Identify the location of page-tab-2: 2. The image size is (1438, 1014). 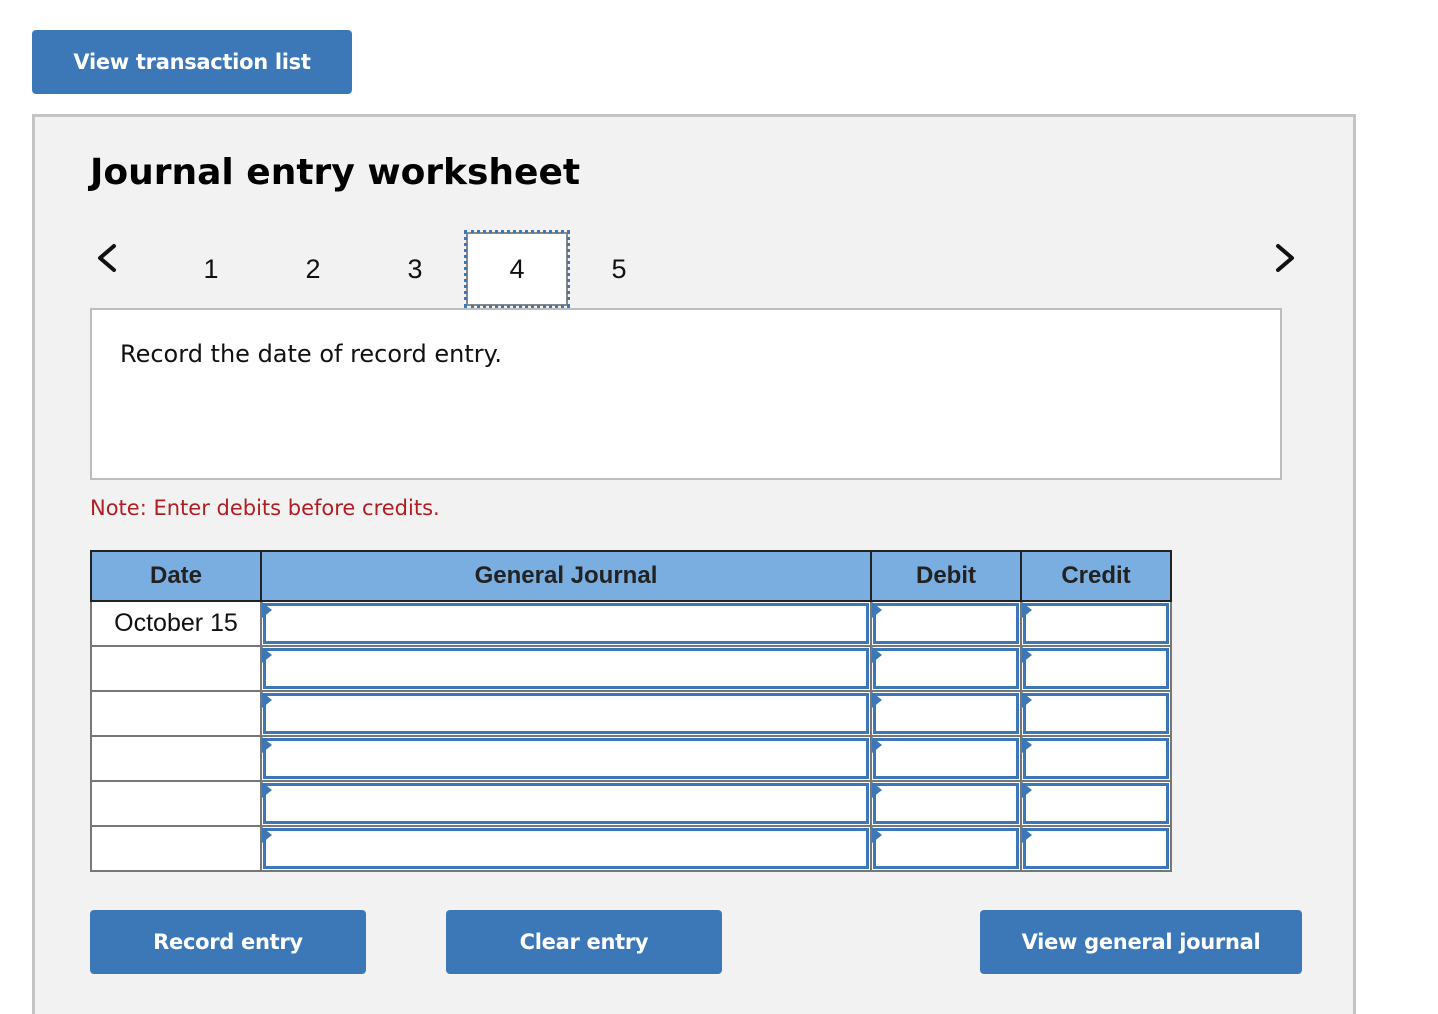
(313, 269).